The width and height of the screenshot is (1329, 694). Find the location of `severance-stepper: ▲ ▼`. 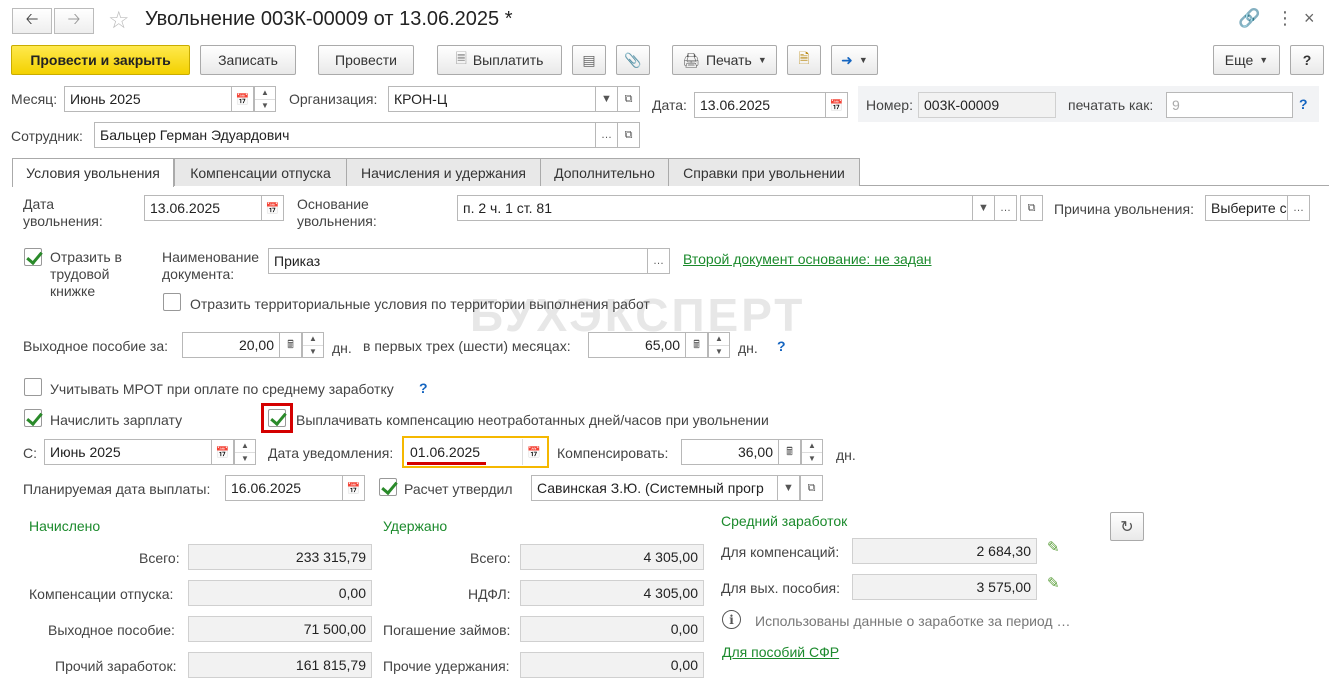

severance-stepper: ▲ ▼ is located at coordinates (313, 345).